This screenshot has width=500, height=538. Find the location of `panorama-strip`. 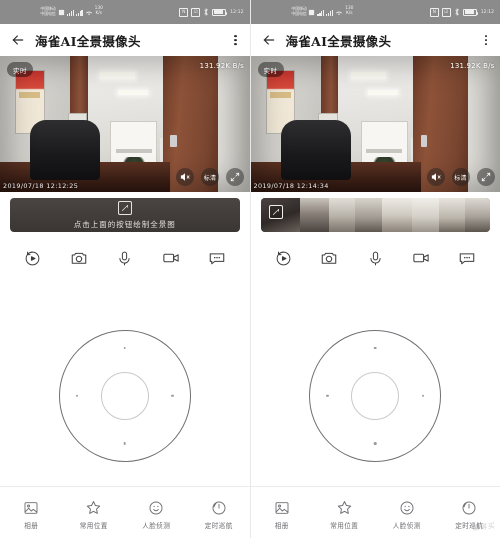

panorama-strip is located at coordinates (375, 215).